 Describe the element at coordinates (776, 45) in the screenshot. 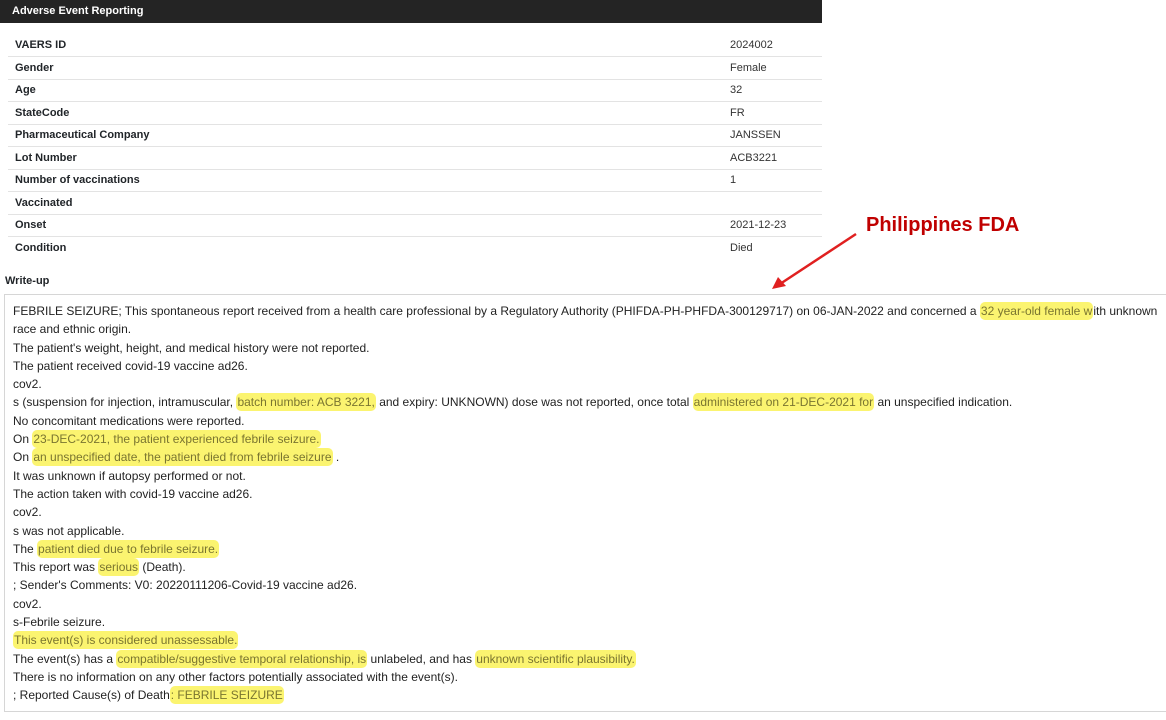

I see `field-value: 2024002` at that location.